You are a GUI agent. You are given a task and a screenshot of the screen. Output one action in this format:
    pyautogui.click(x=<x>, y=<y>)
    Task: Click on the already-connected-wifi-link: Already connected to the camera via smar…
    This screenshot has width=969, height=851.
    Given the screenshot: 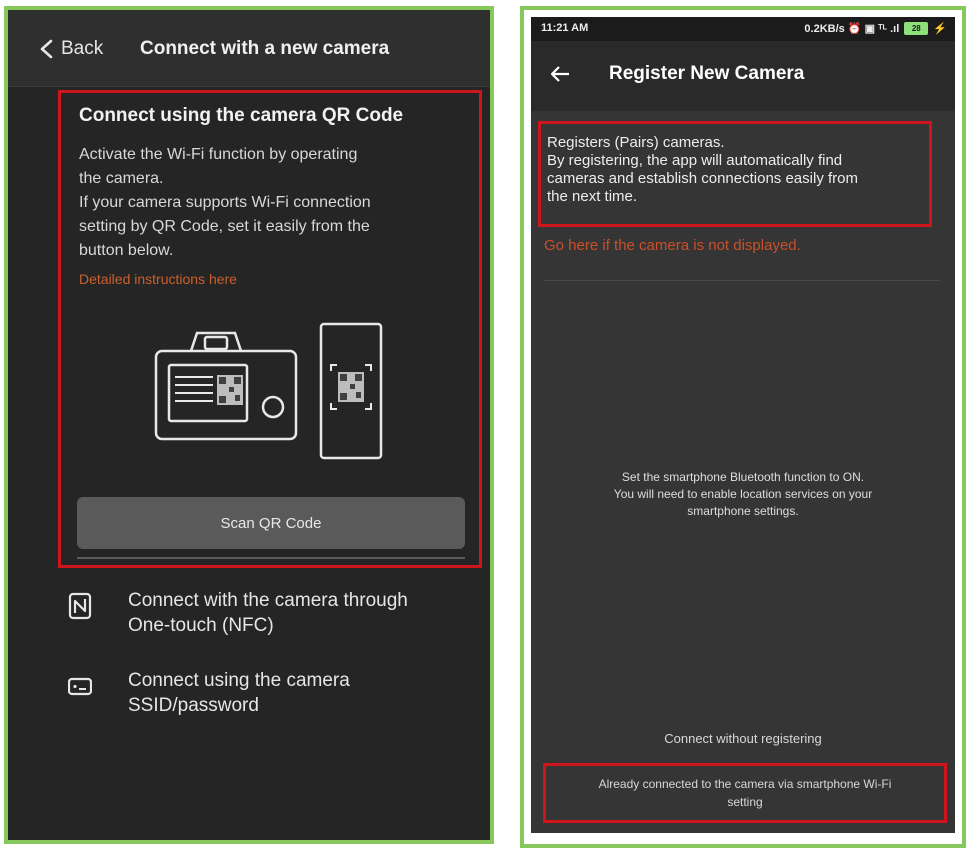 What is the action you would take?
    pyautogui.click(x=745, y=793)
    